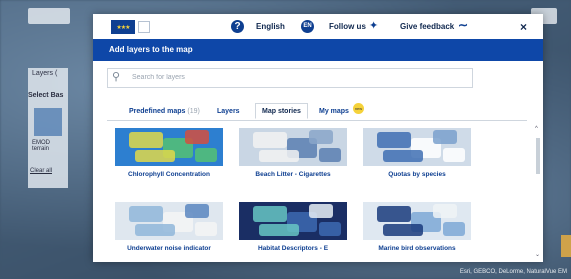 This screenshot has width=571, height=279. Describe the element at coordinates (169, 248) in the screenshot. I see `story-title: Underwater noise indicator` at that location.